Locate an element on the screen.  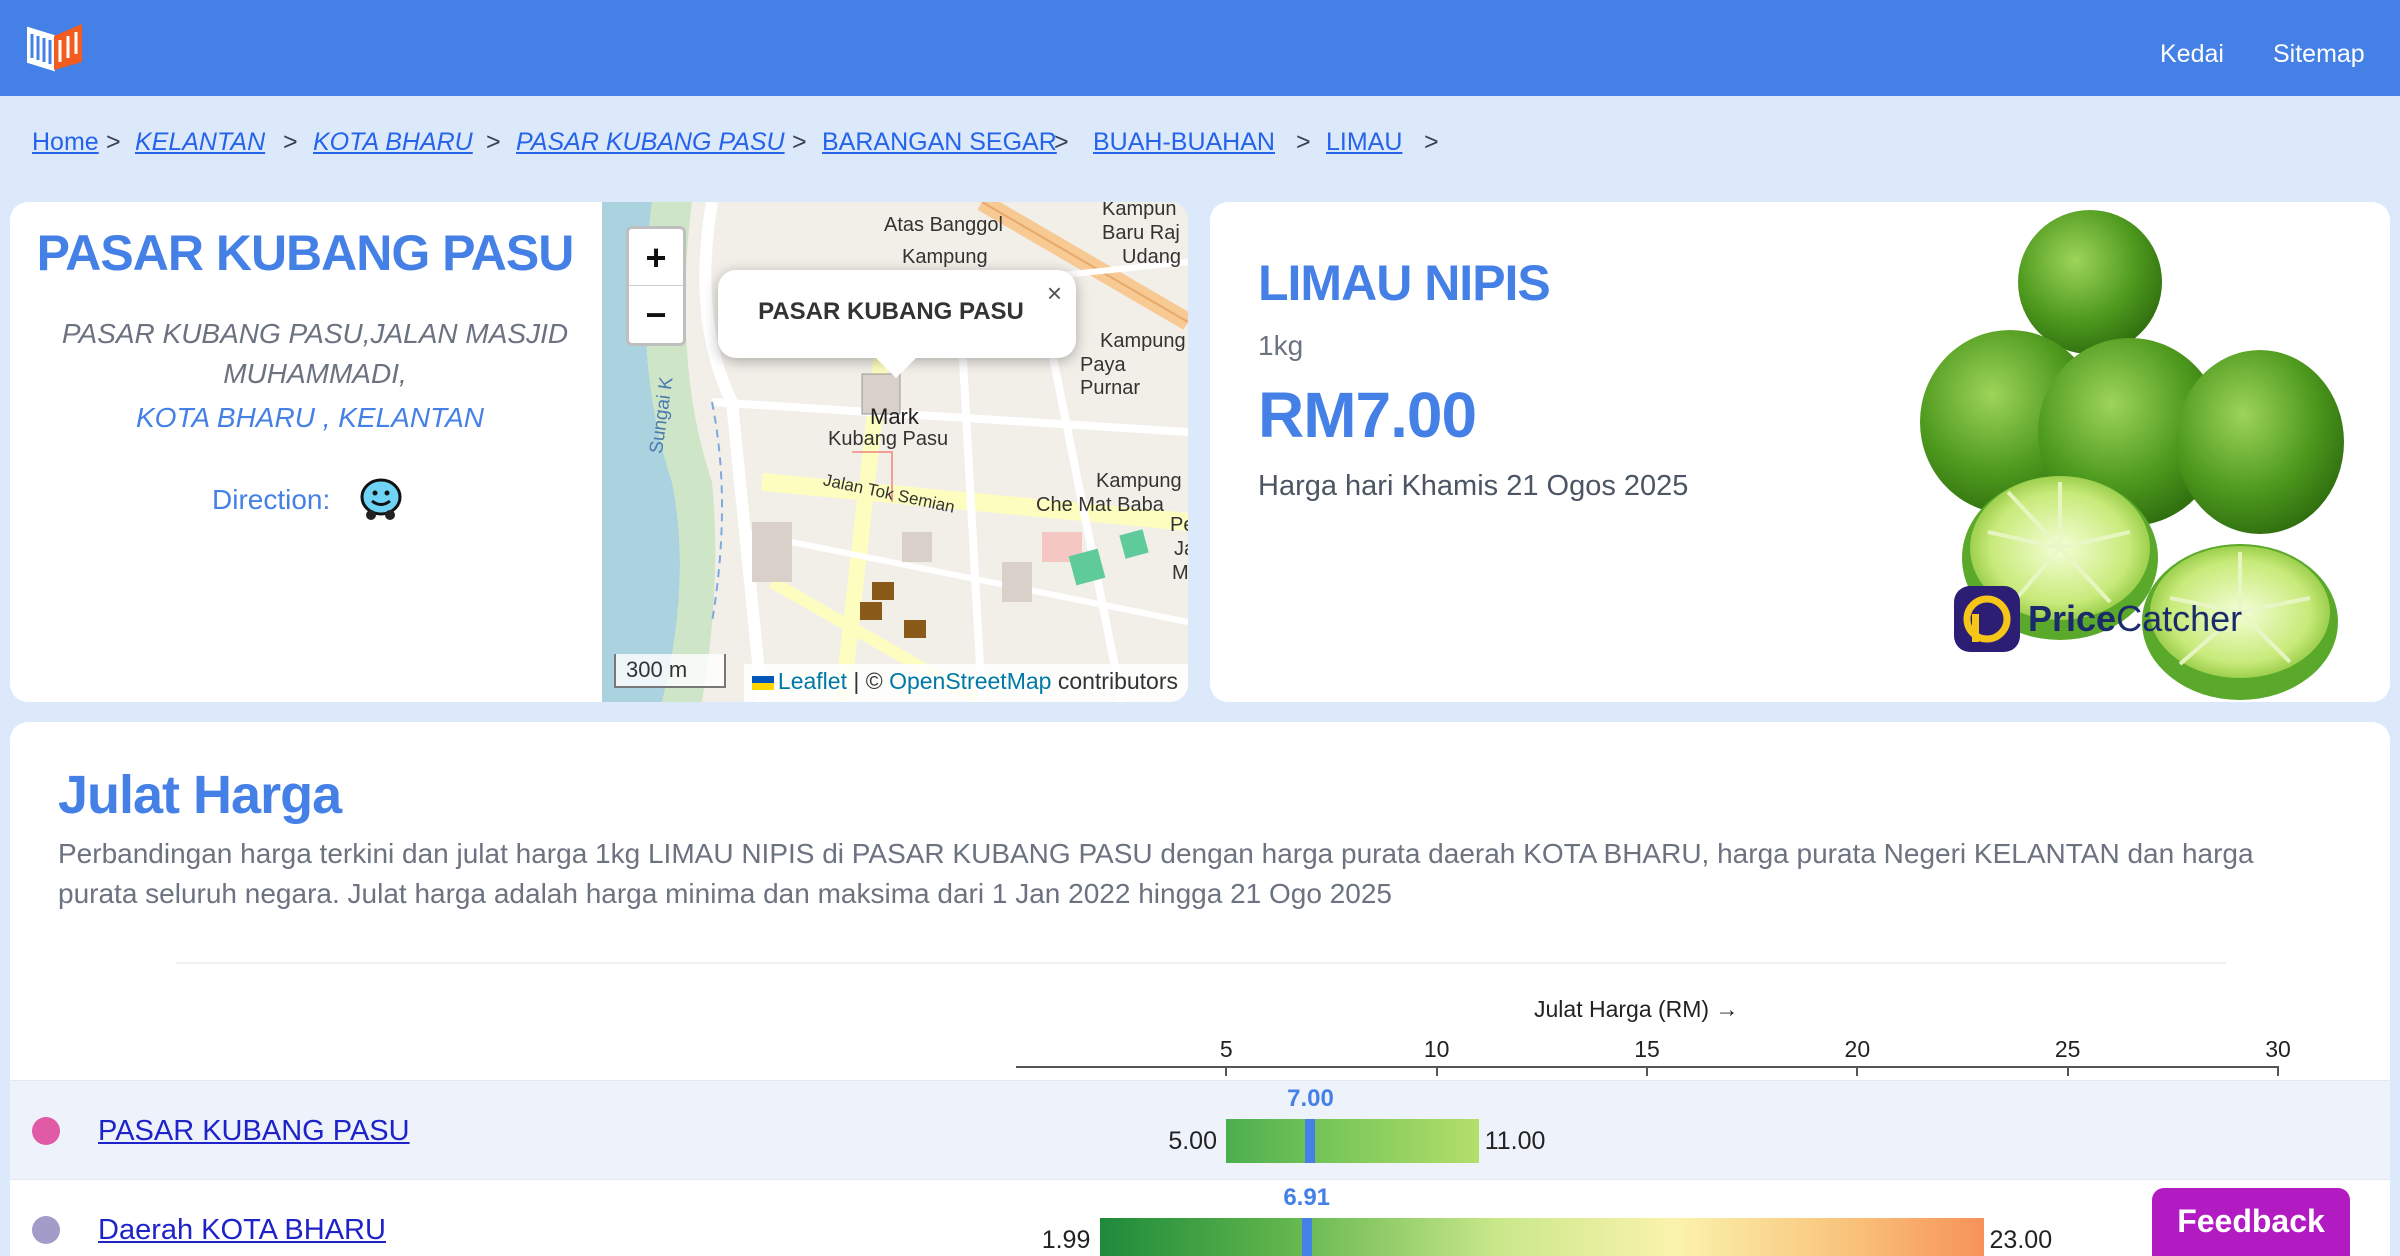
map-label: M is located at coordinates (1180, 573).